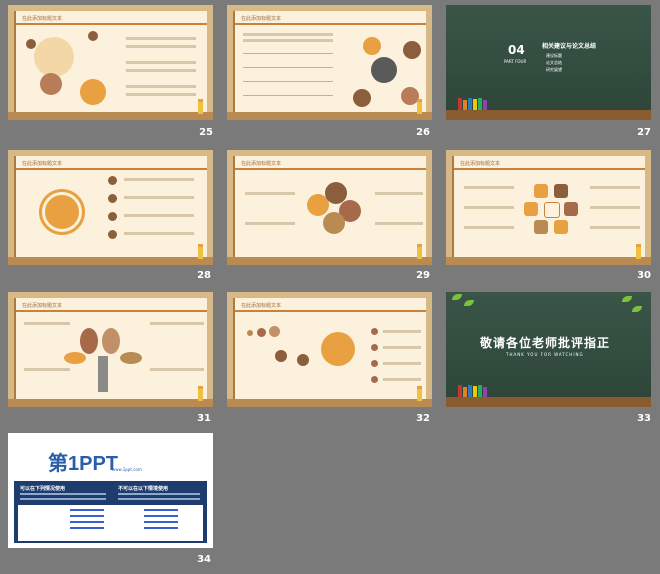 The width and height of the screenshot is (660, 574). Describe the element at coordinates (552, 210) in the screenshot. I see `hex-center` at that location.